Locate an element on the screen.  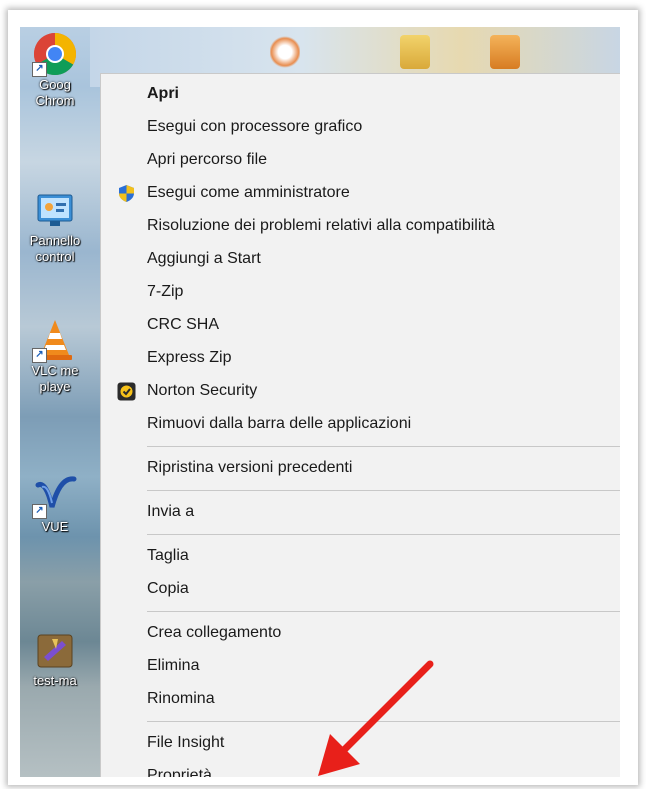
norton-icon is located at coordinates (126, 391).